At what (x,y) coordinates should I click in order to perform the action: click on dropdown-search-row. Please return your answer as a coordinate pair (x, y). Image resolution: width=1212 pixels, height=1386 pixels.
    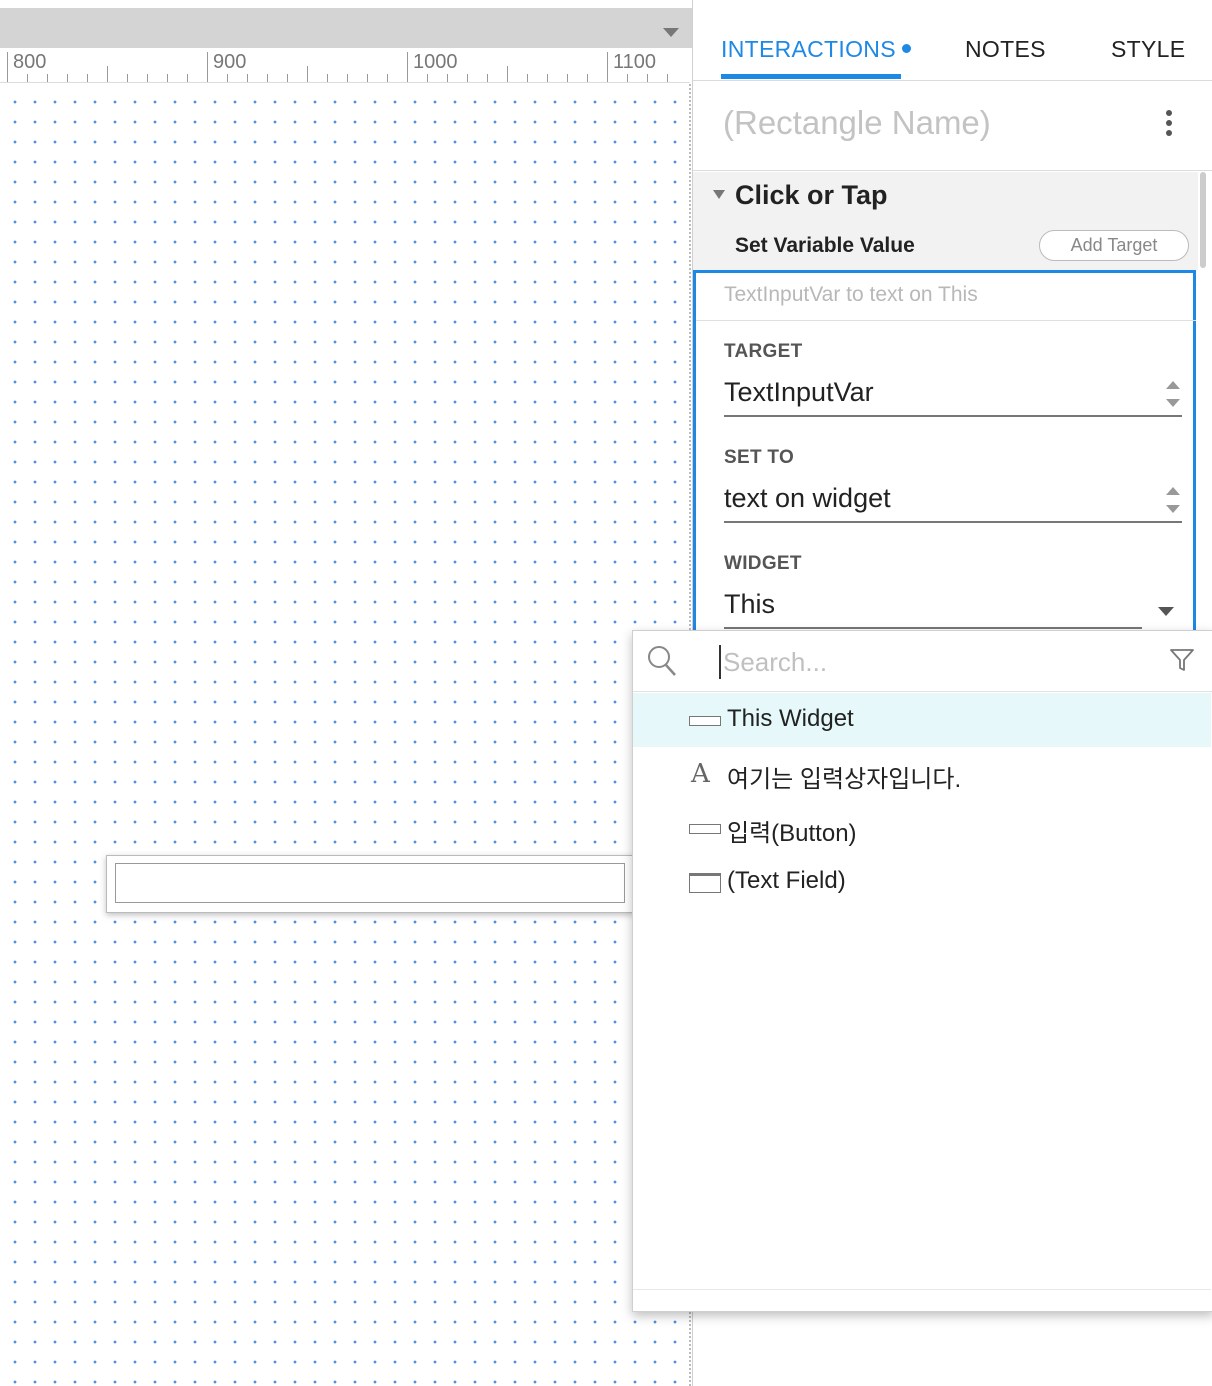
    Looking at the image, I should click on (922, 661).